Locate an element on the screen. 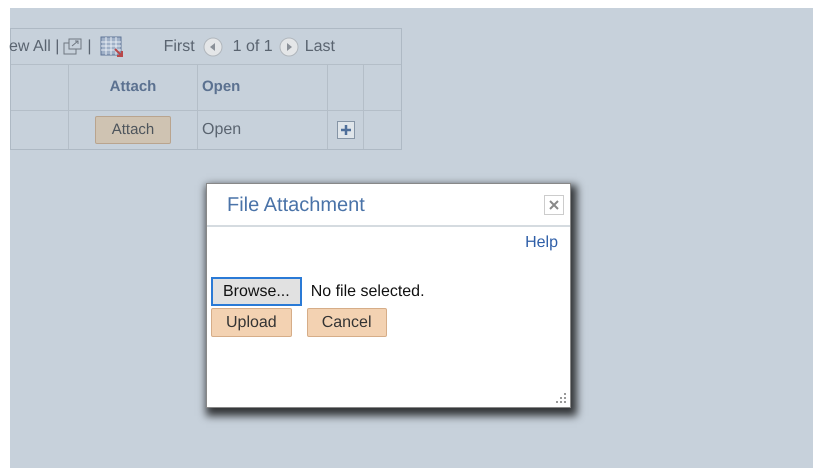 This screenshot has width=813, height=468. upload-button: Upload is located at coordinates (251, 322).